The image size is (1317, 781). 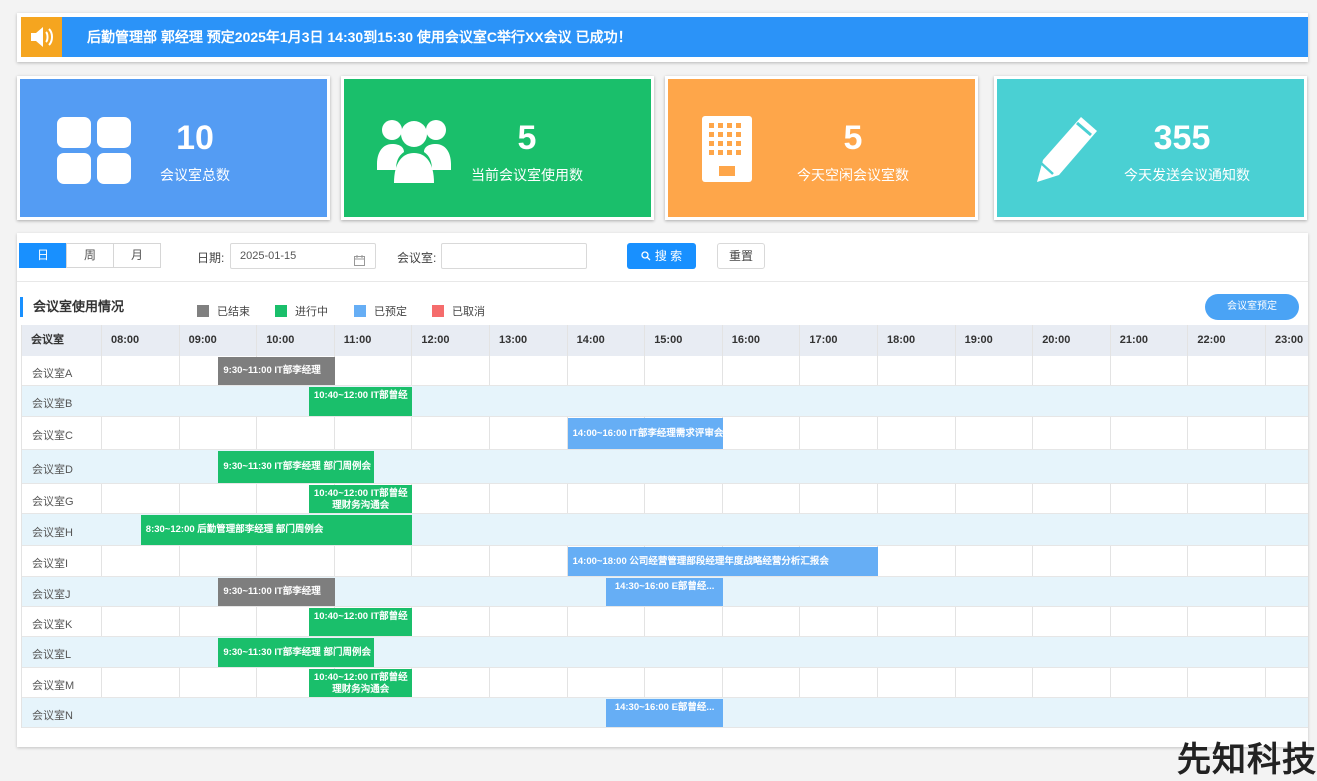 What do you see at coordinates (645, 433) in the screenshot?
I see `meeting-block: 14:00~16:00 IT部李经理需求评审会` at bounding box center [645, 433].